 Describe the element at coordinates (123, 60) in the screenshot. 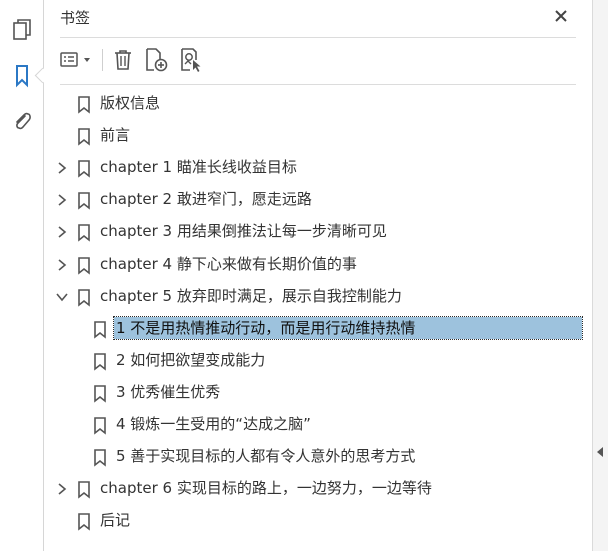

I see `delete-icon` at that location.